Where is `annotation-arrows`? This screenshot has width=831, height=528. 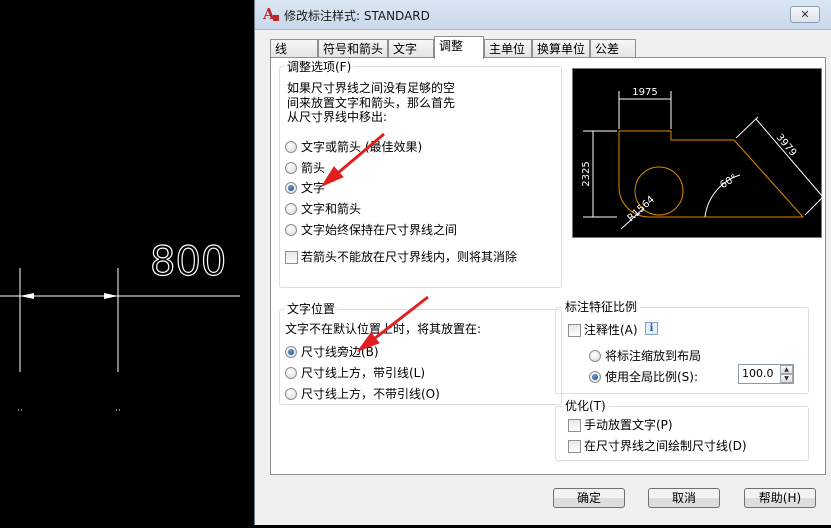 annotation-arrows is located at coordinates (374, 242).